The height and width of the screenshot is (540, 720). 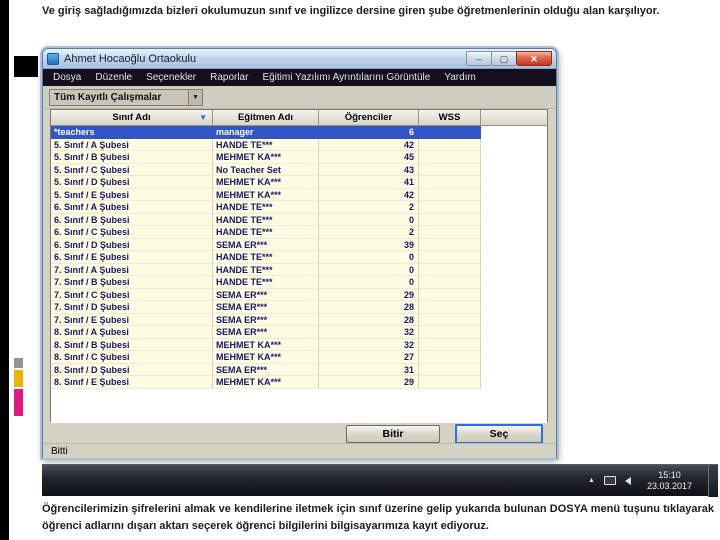 I want to click on window-controls: – ▢ ✕, so click(x=509, y=58).